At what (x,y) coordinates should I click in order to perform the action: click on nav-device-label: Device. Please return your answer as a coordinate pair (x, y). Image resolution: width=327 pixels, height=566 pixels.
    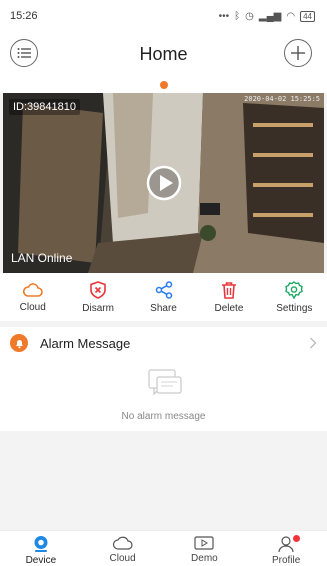
    Looking at the image, I should click on (41, 560).